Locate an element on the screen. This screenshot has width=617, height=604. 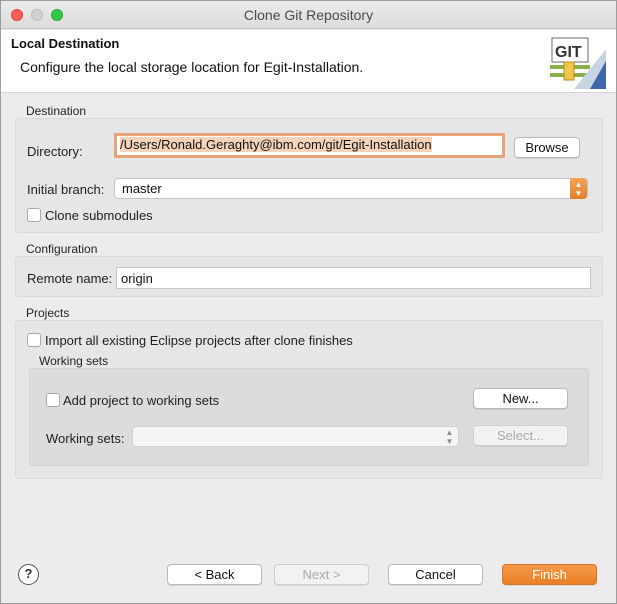
window-title: Clone Git Repository is located at coordinates (308, 15).